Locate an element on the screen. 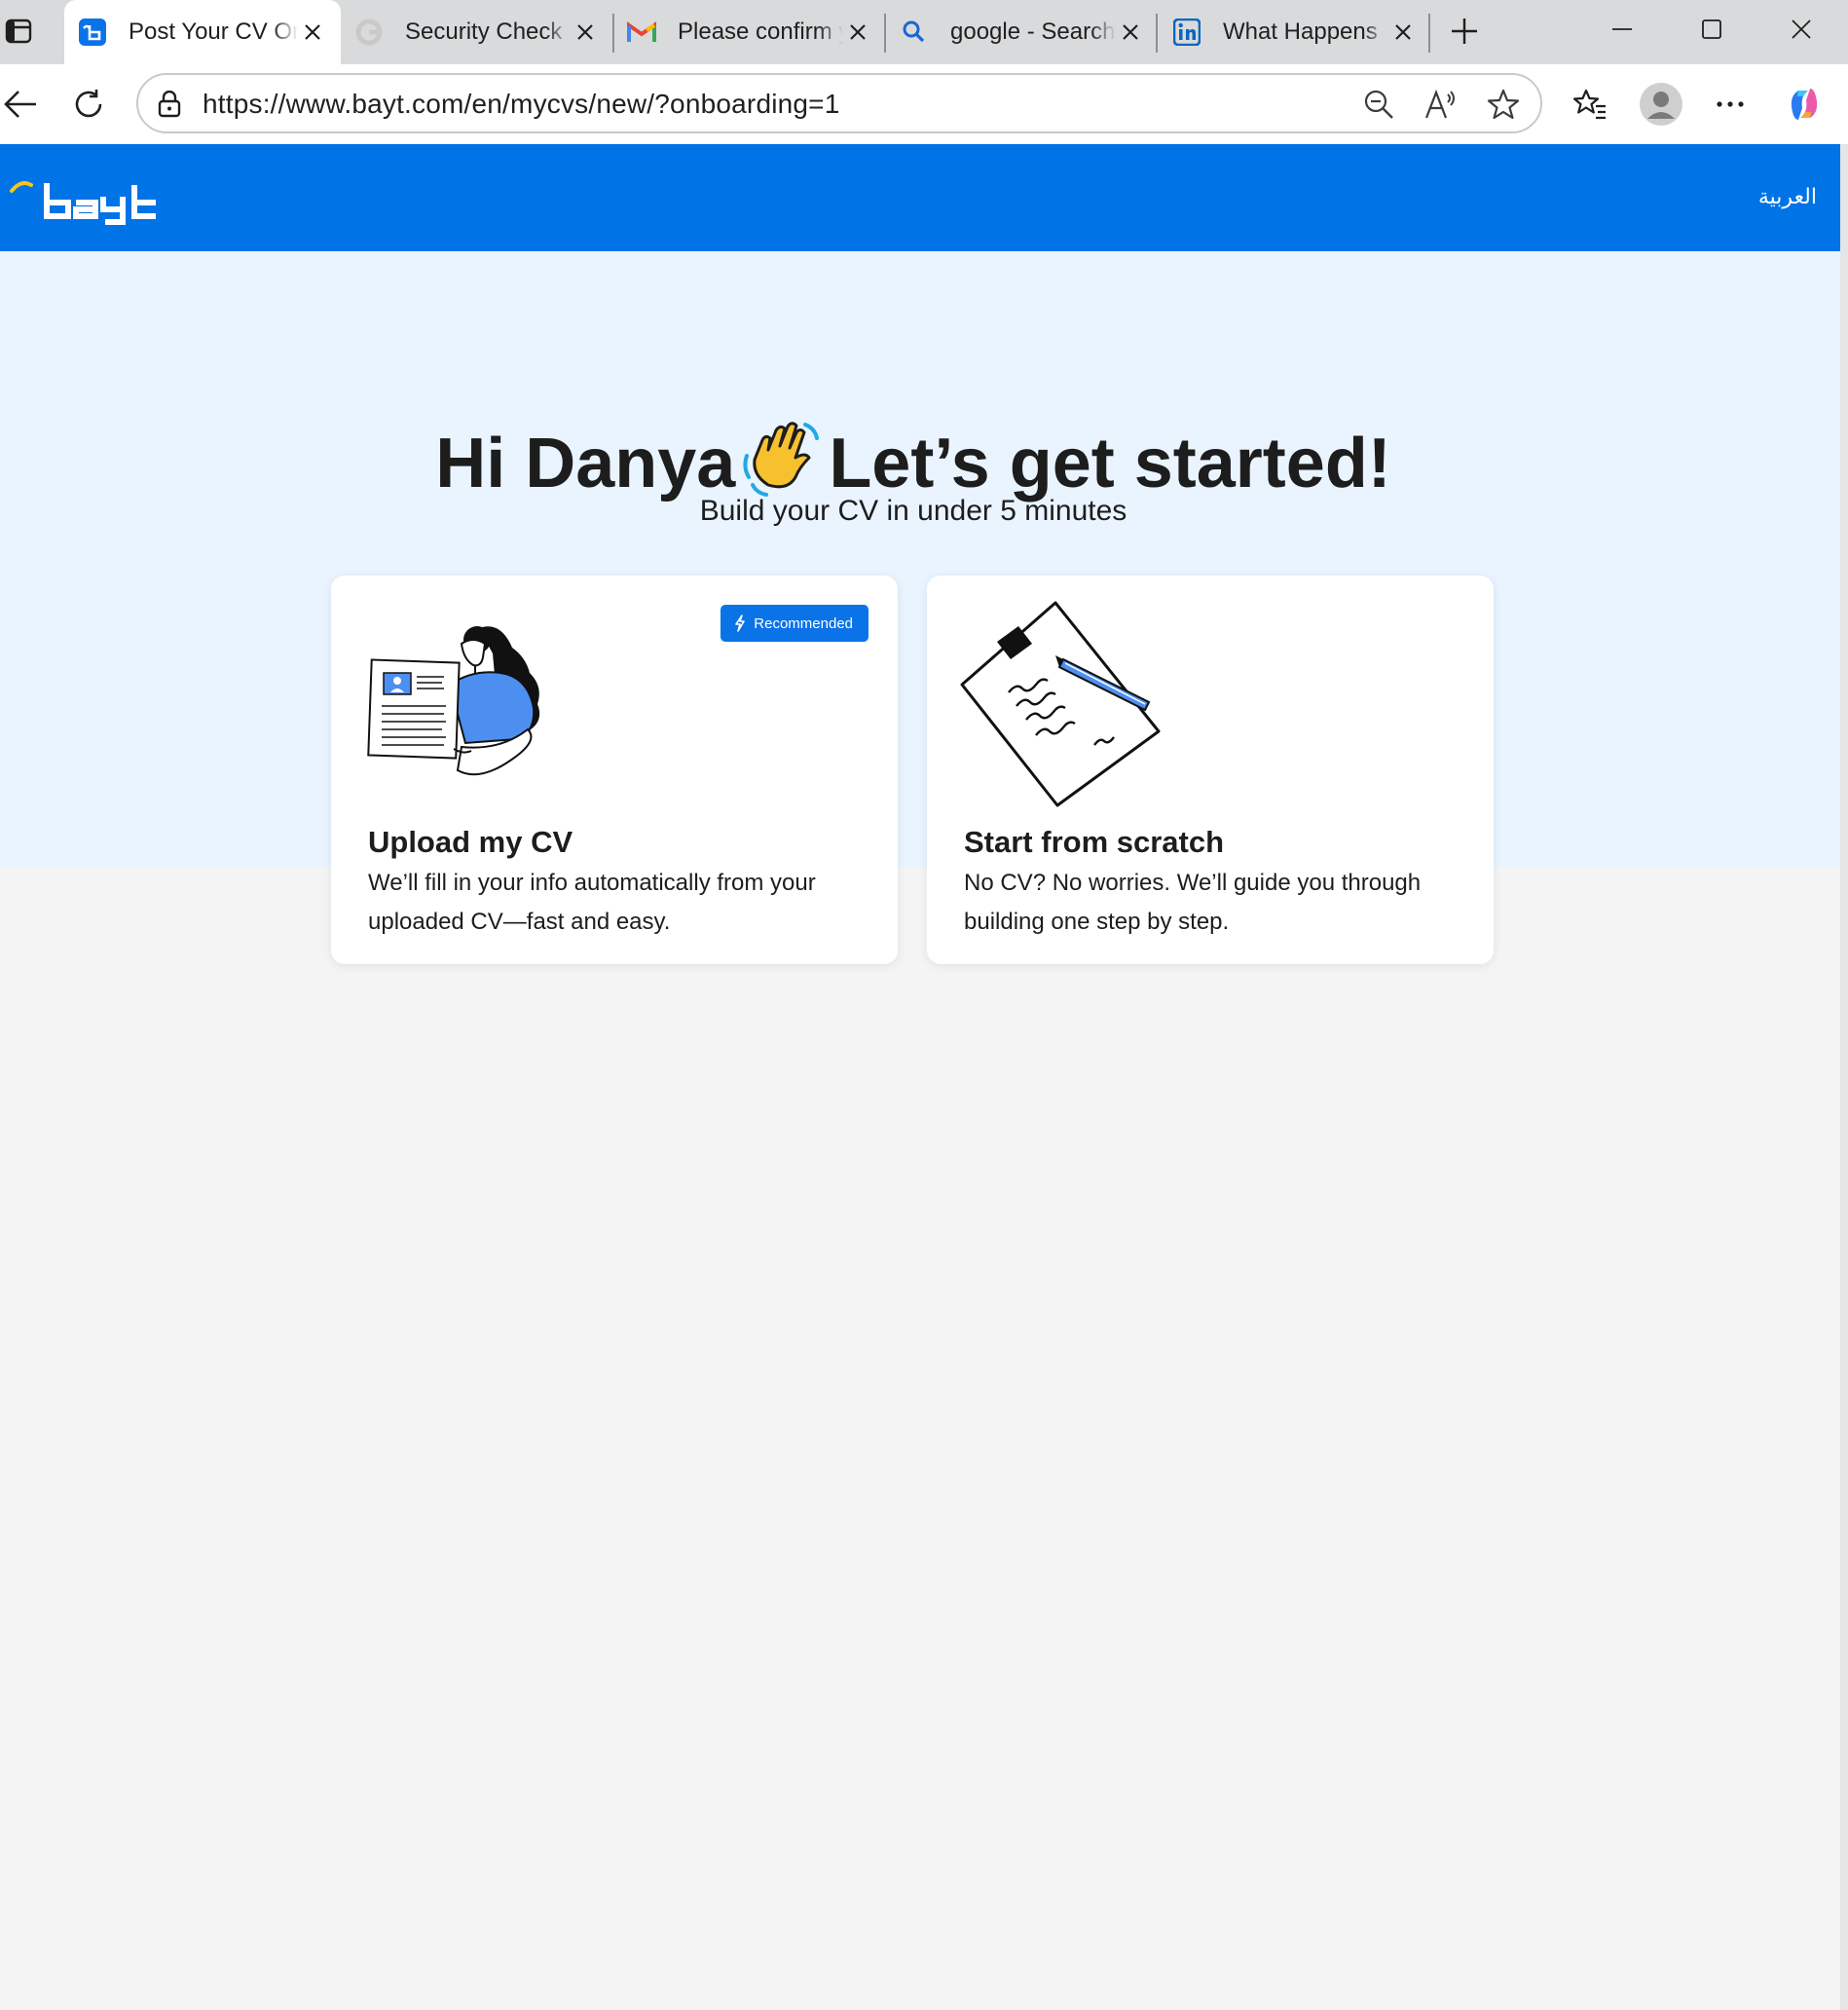 Image resolution: width=1848 pixels, height=2010 pixels. maximize-button is located at coordinates (1711, 29).